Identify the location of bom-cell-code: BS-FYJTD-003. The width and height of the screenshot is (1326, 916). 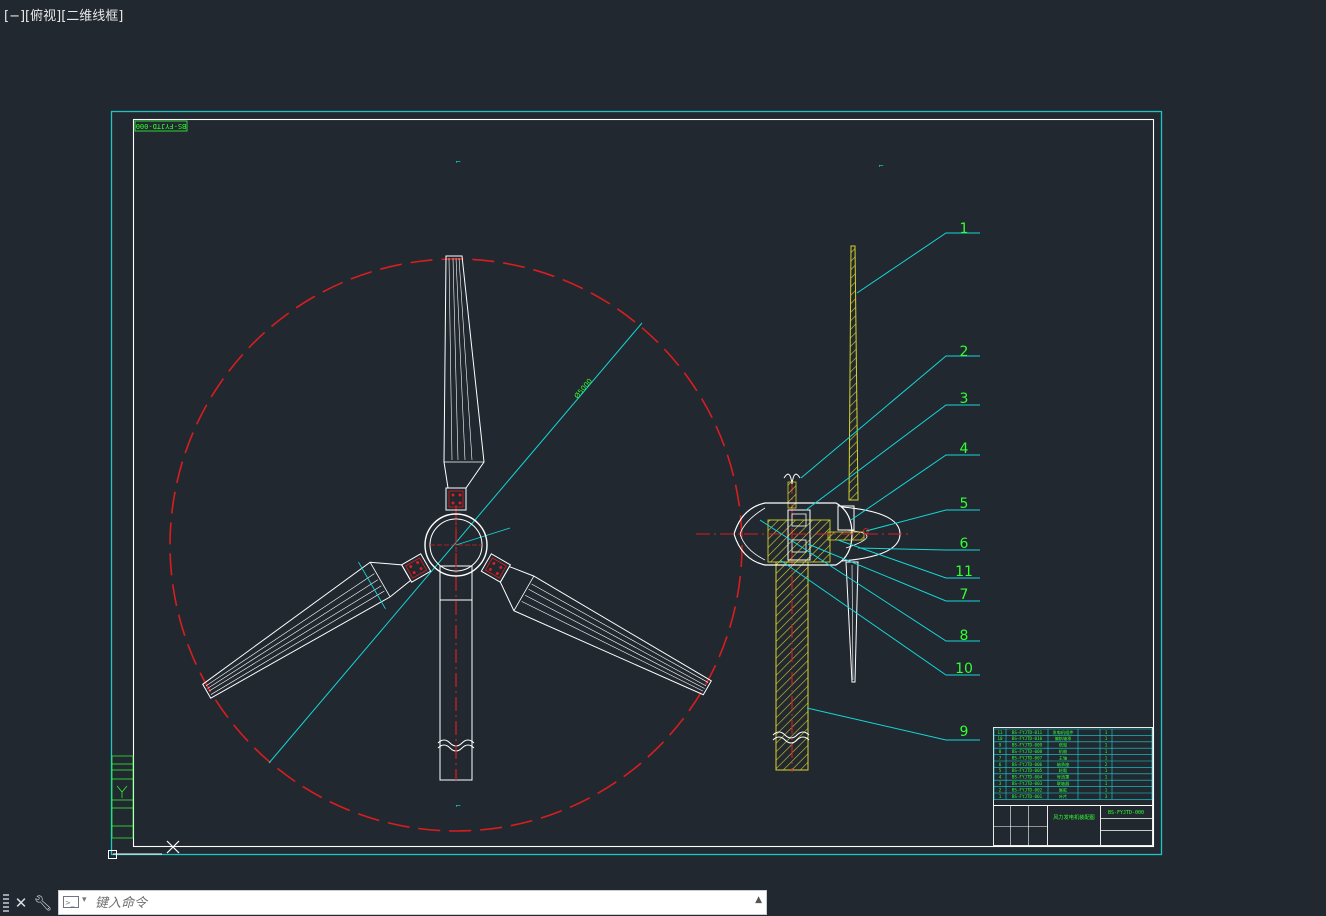
(1027, 783).